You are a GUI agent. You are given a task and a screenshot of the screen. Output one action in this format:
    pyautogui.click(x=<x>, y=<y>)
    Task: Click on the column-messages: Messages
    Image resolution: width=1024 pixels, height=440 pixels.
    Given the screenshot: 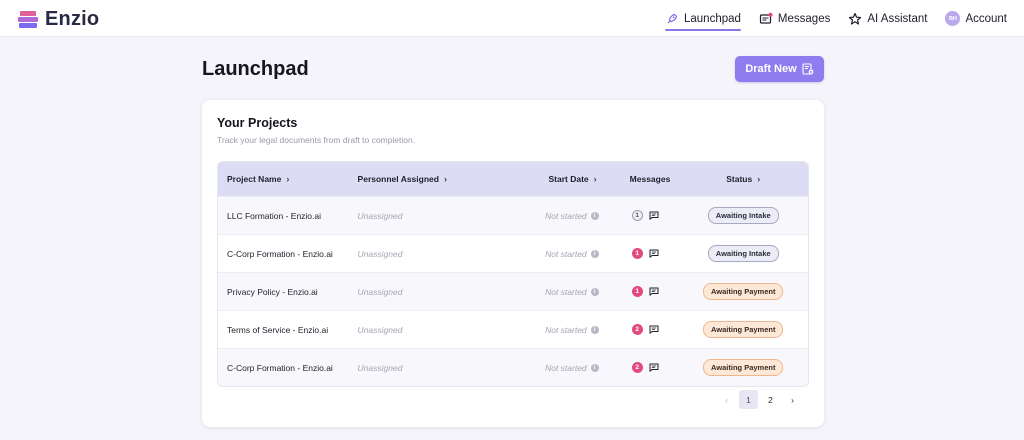 What is the action you would take?
    pyautogui.click(x=642, y=179)
    